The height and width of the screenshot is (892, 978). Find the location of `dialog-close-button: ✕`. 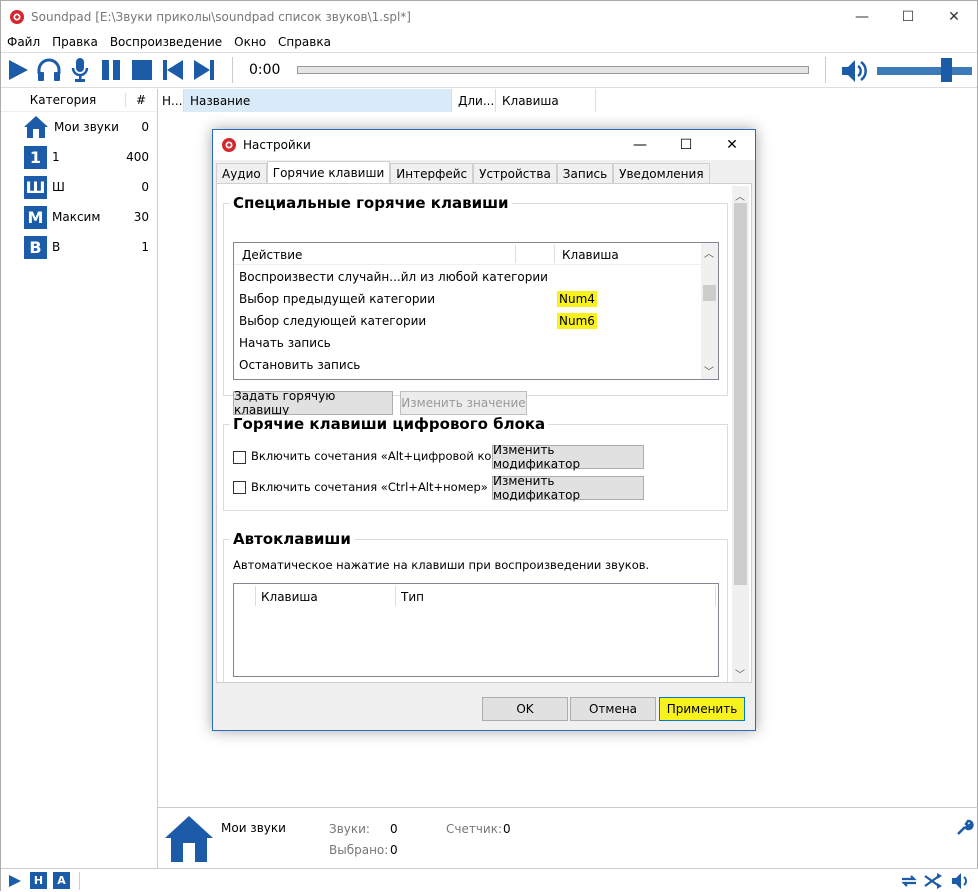

dialog-close-button: ✕ is located at coordinates (732, 145).